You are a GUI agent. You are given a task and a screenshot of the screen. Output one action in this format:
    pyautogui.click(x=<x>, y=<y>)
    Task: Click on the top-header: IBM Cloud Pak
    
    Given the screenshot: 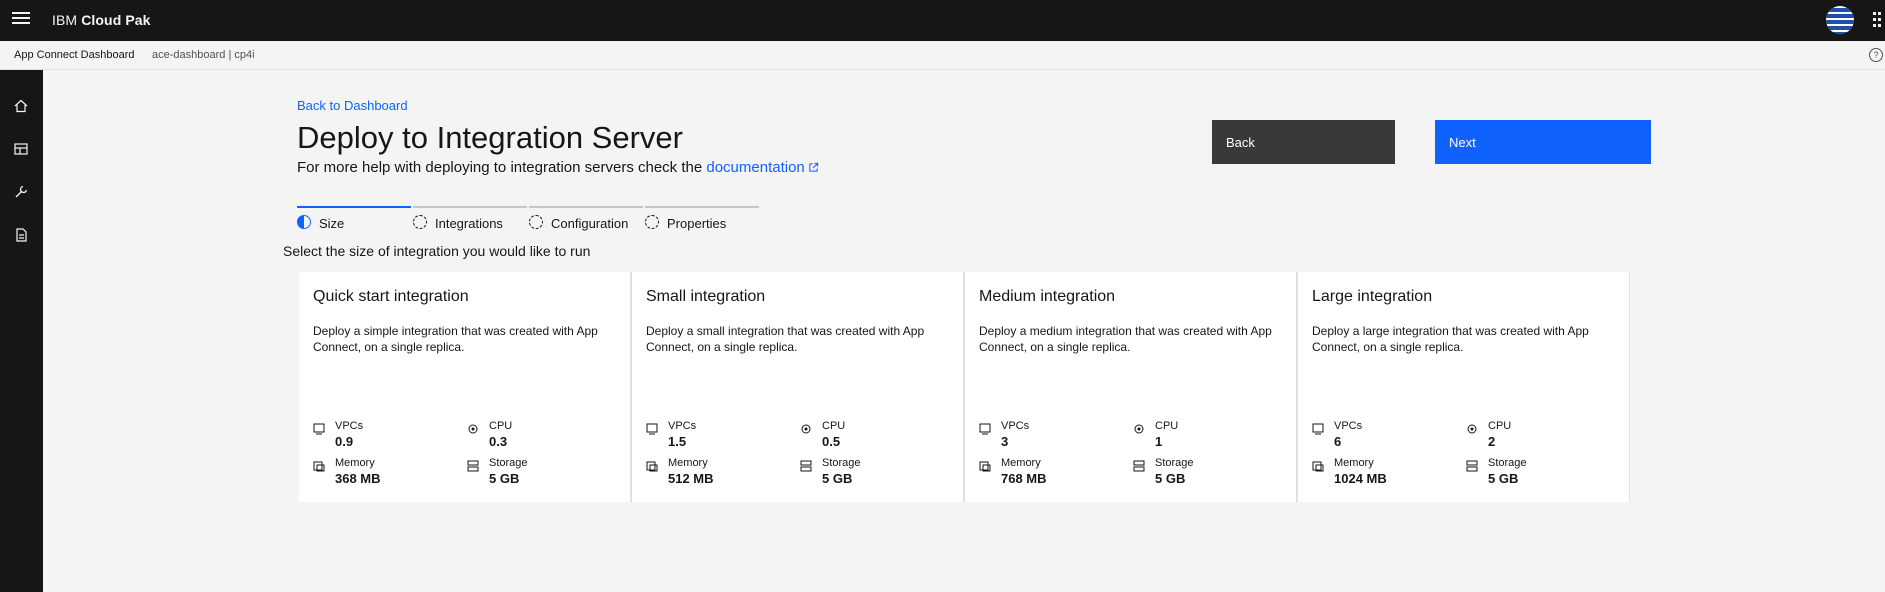 What is the action you would take?
    pyautogui.click(x=942, y=20)
    